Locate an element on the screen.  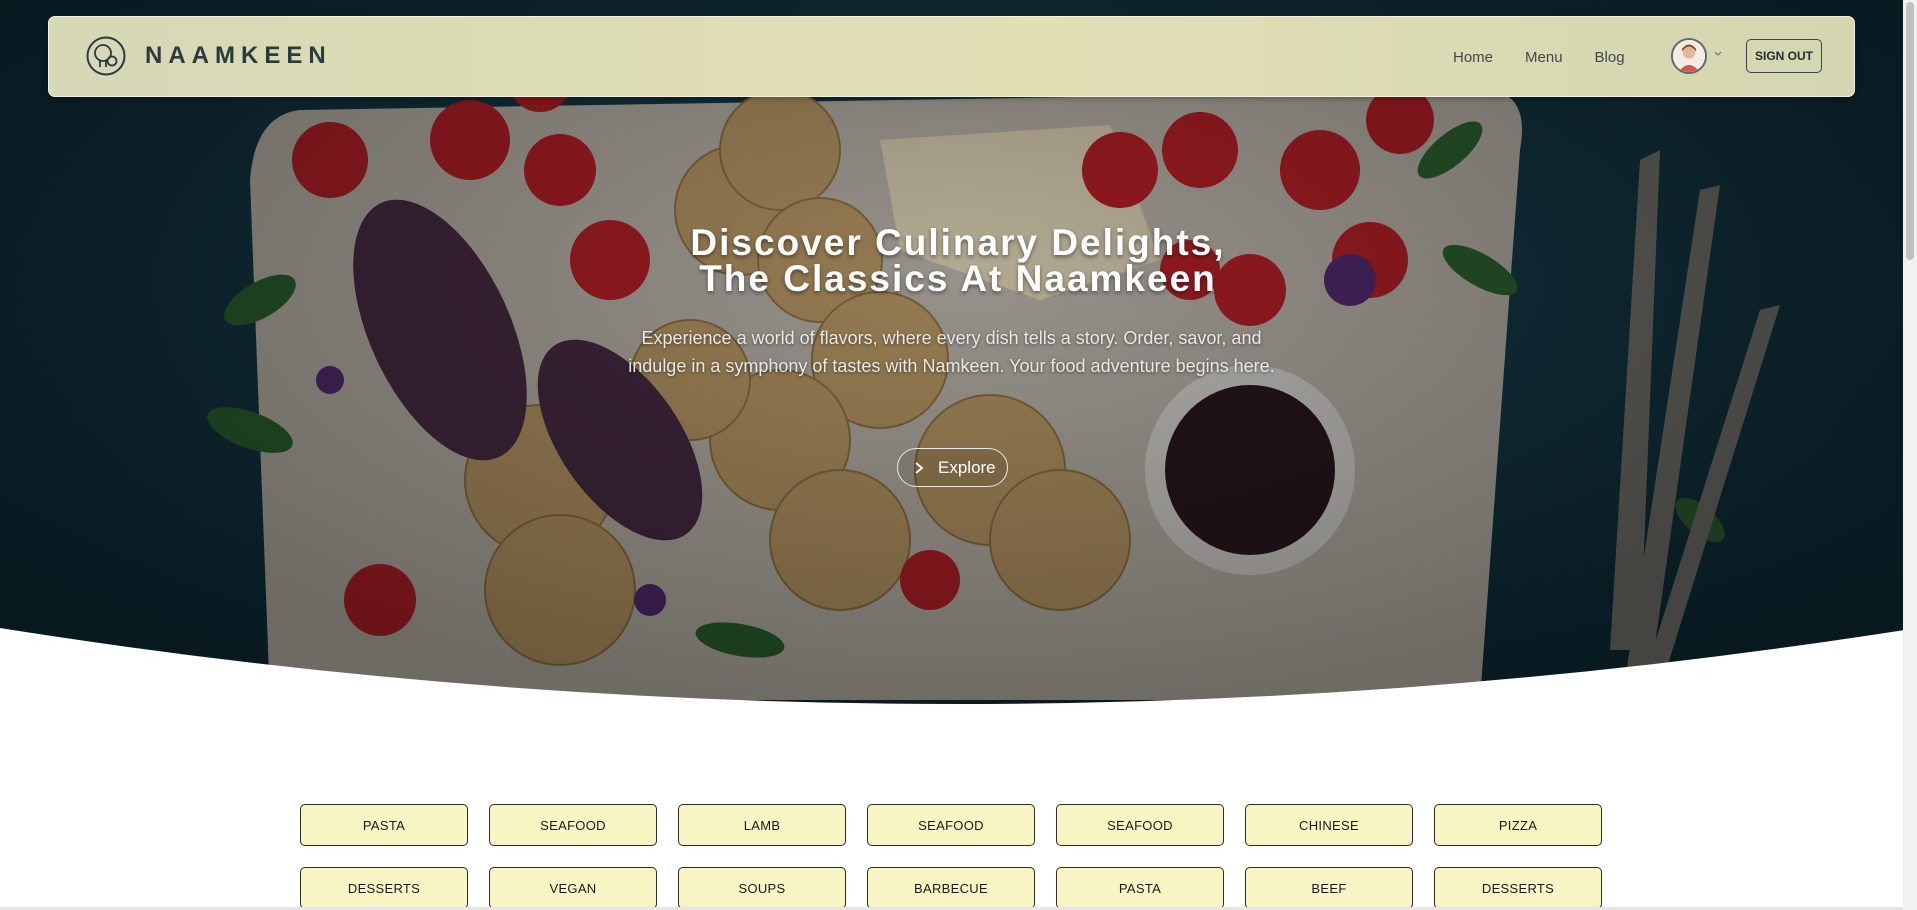
category-pill: BEEF is located at coordinates (1329, 888).